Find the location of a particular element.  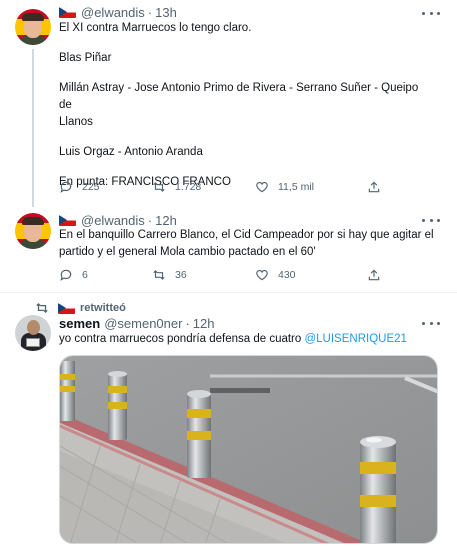

tweet-header: @elwandis · 12h is located at coordinates (118, 220).